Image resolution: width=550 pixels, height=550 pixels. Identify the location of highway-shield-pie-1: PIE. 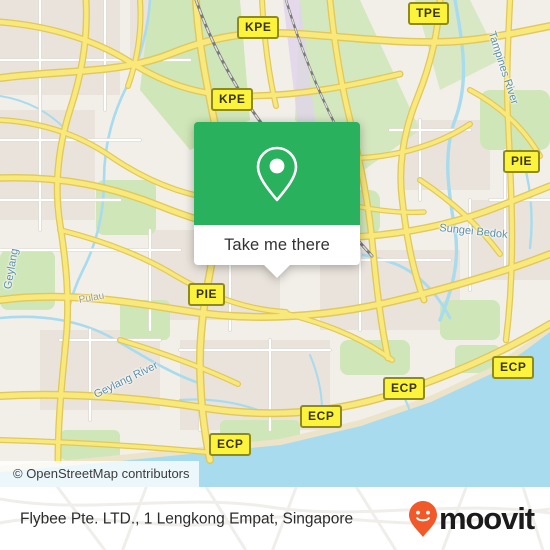
(522, 161).